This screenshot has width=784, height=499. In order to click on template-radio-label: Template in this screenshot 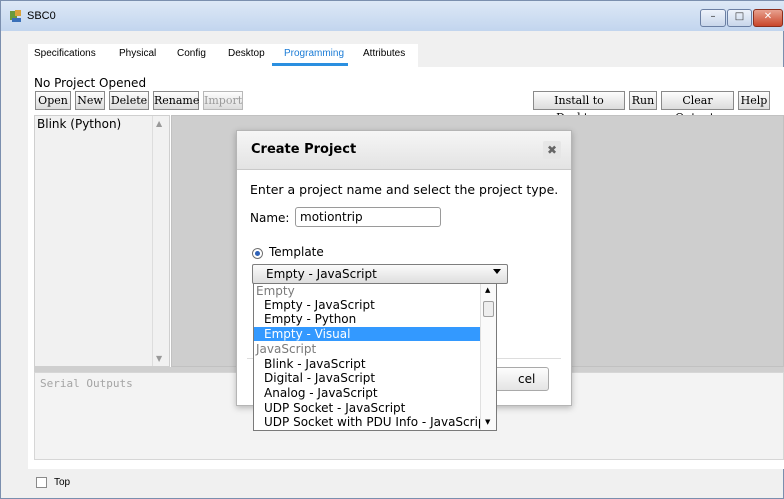, I will do `click(296, 252)`.